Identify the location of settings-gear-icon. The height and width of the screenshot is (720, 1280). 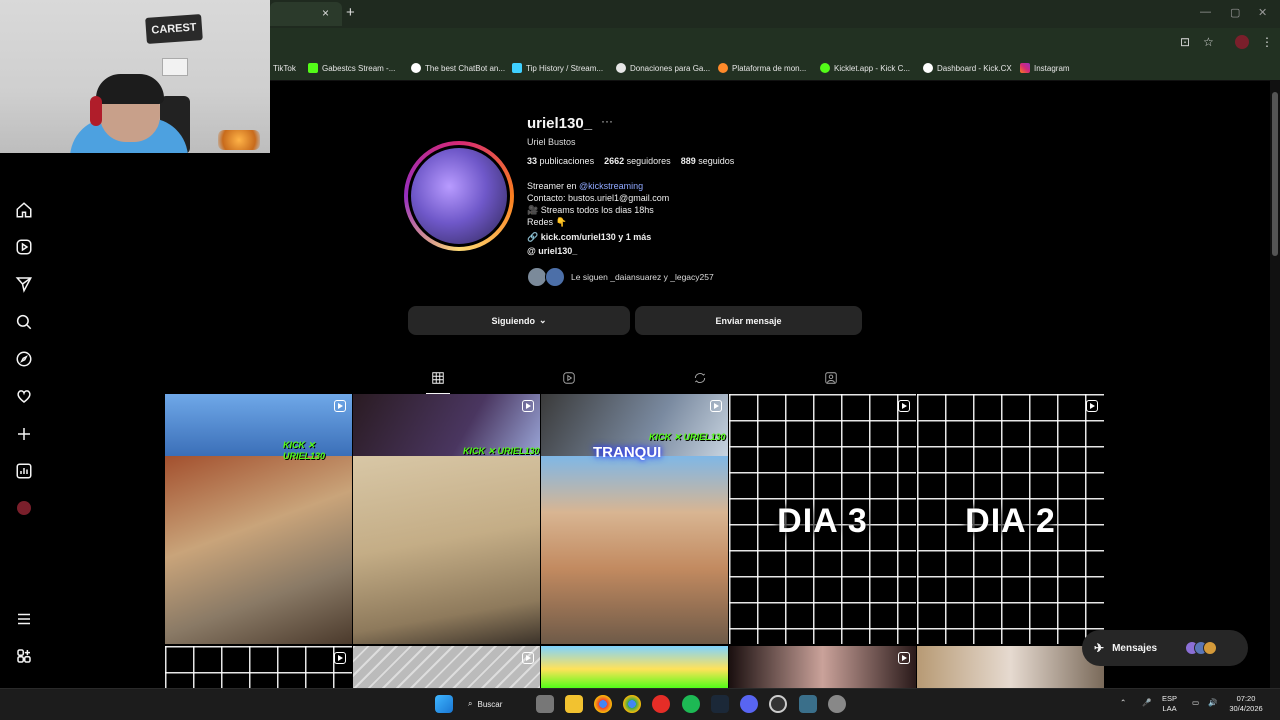
(837, 704).